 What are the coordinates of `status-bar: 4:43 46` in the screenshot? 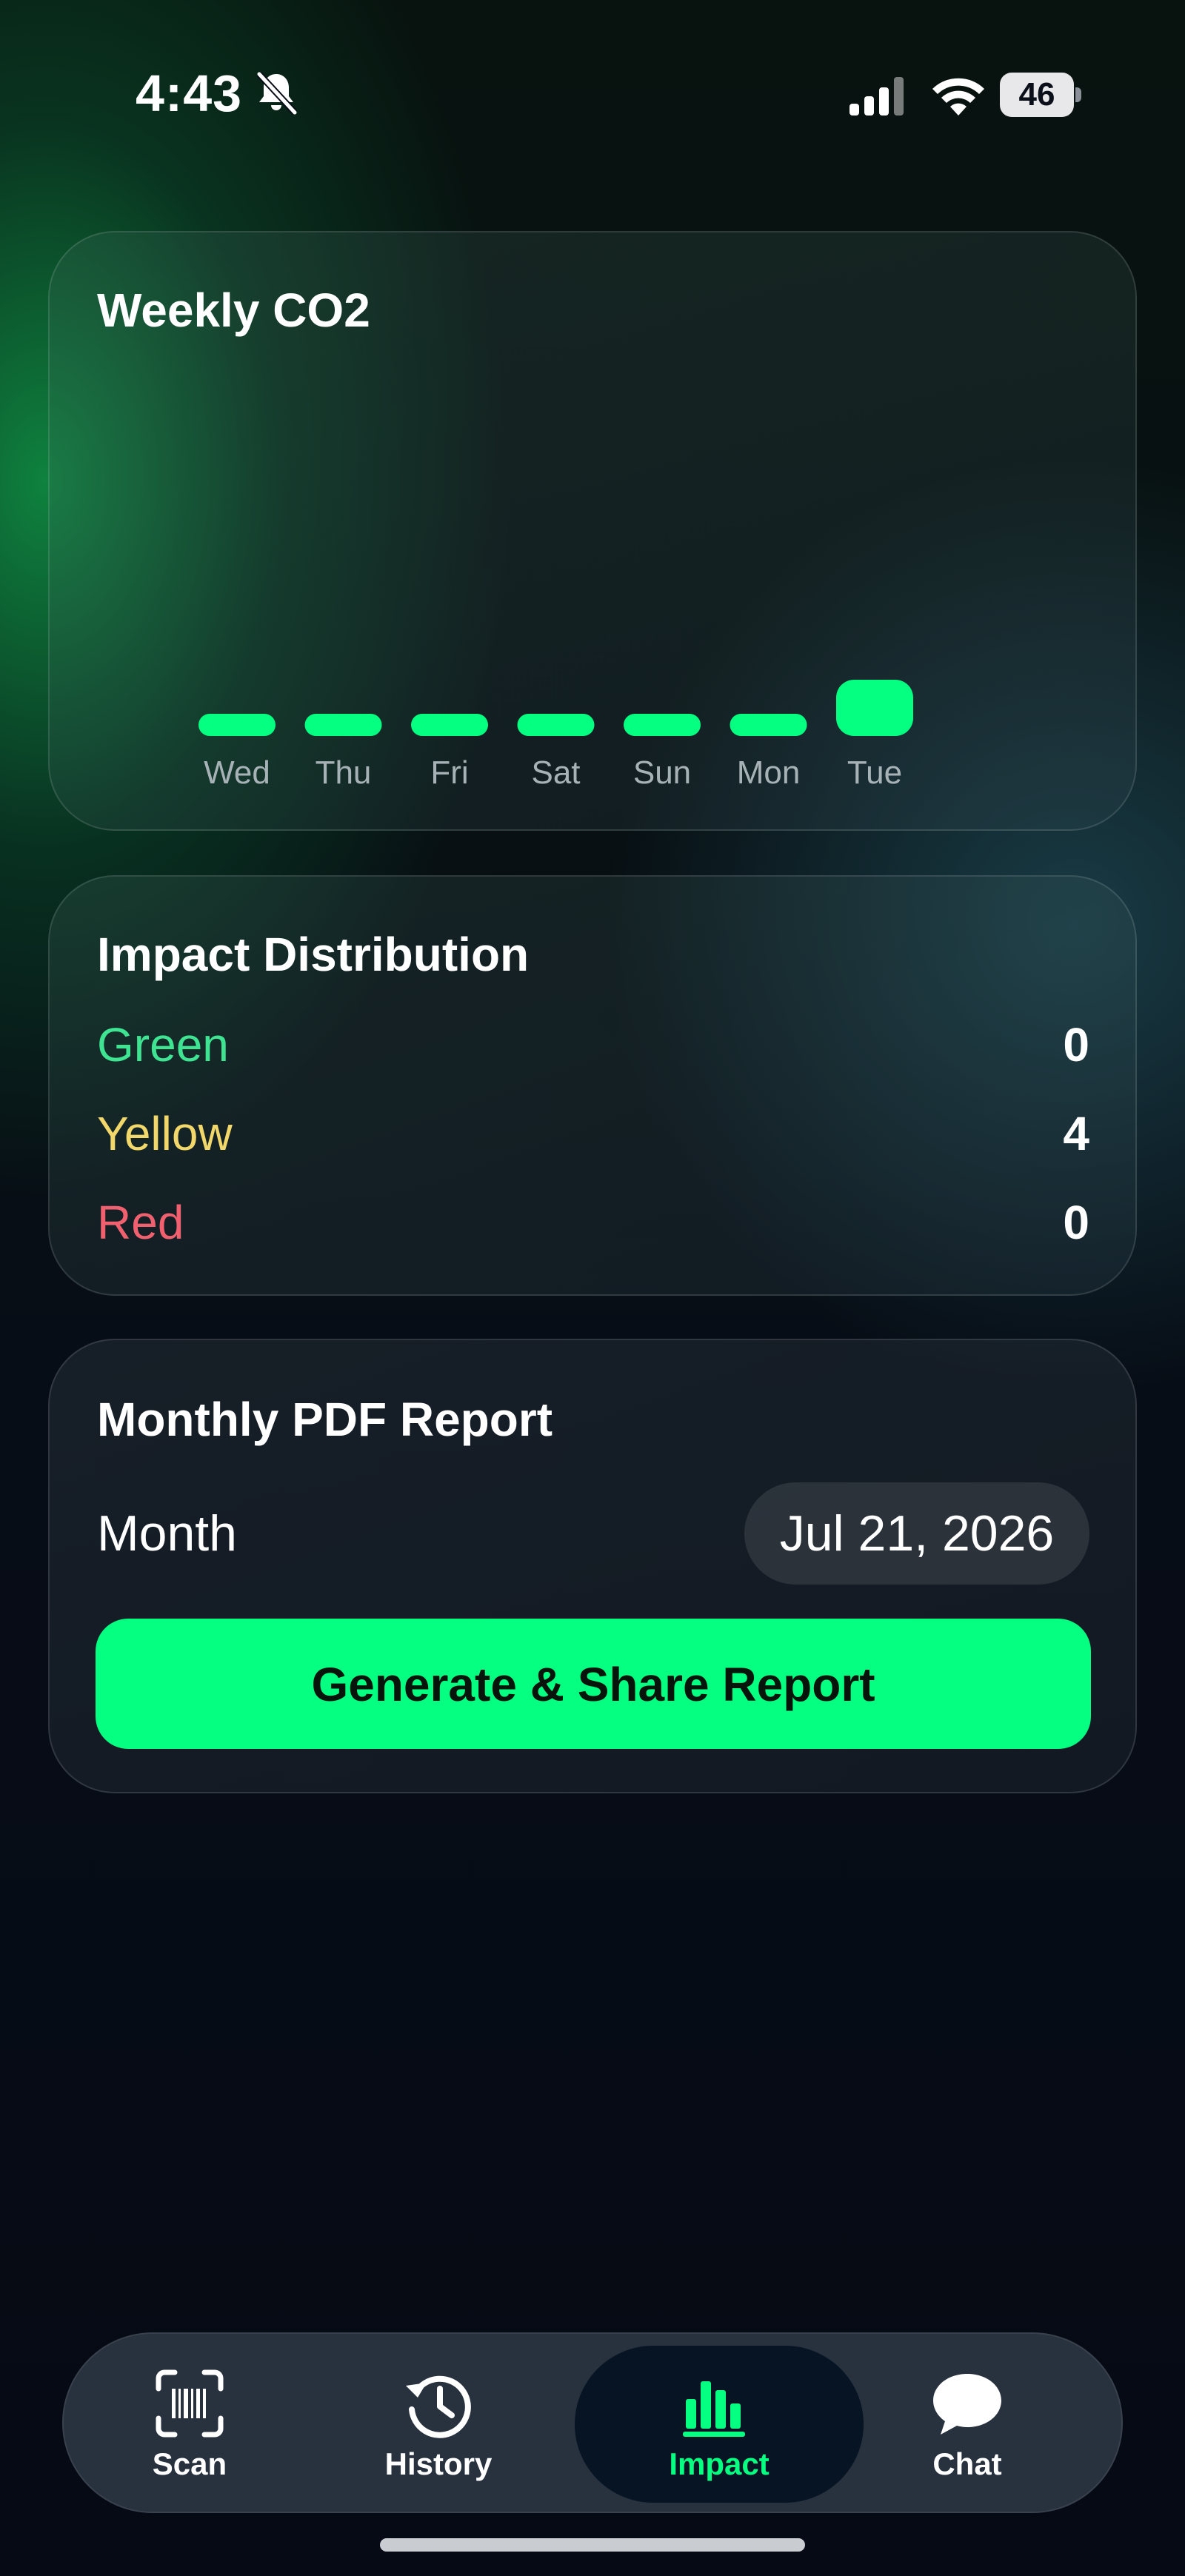 It's located at (592, 96).